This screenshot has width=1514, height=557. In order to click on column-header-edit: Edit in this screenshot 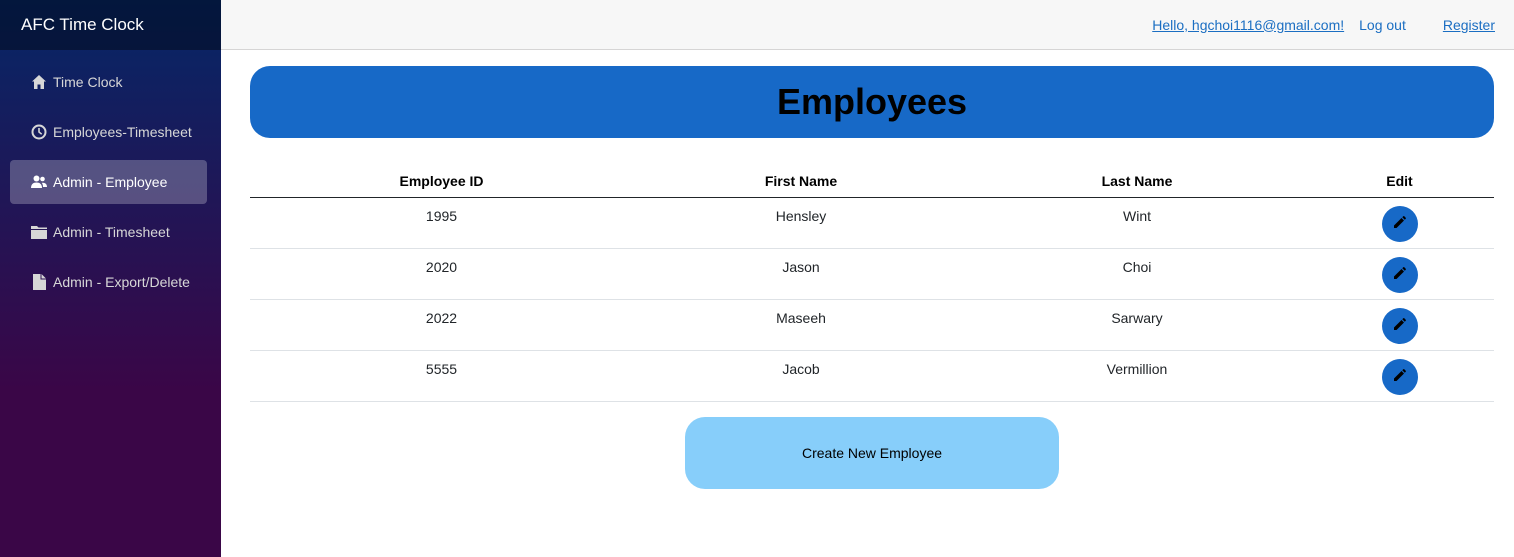, I will do `click(1399, 181)`.